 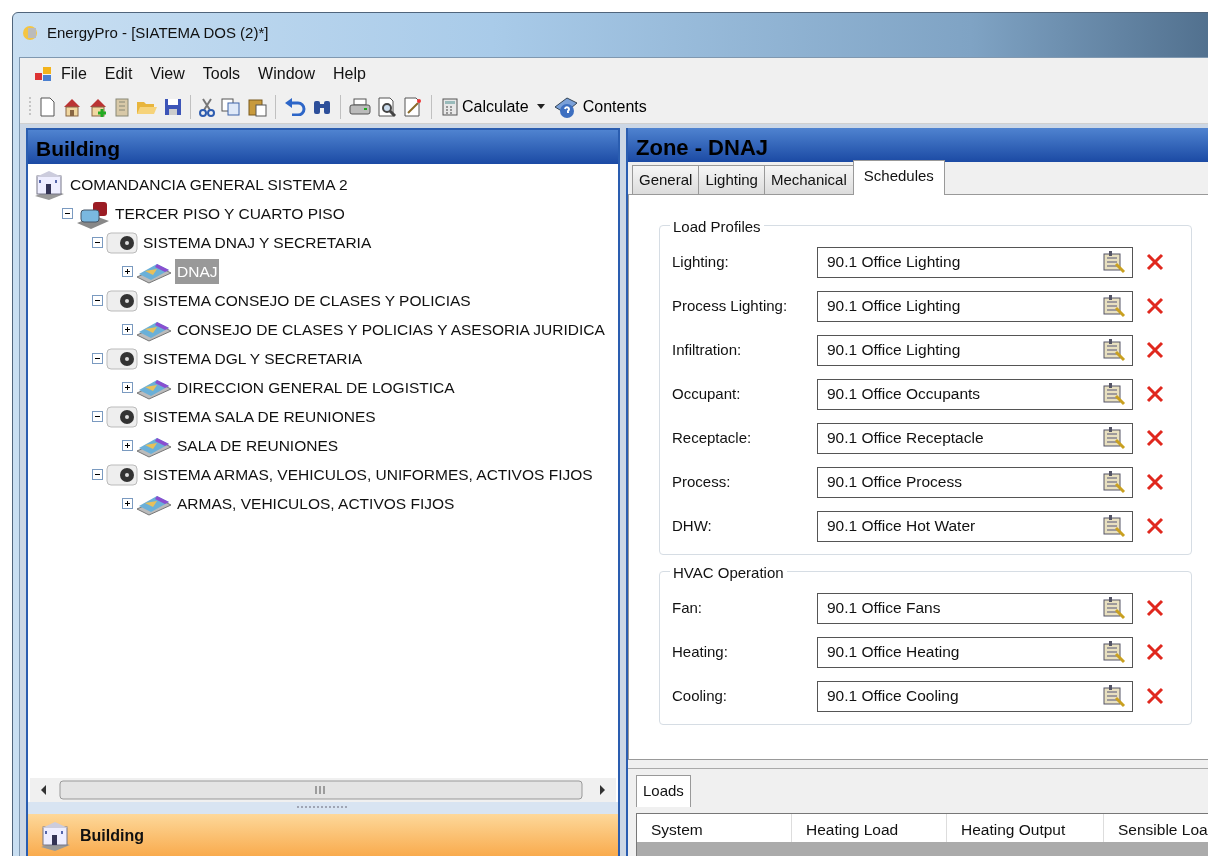 I want to click on app-icon, so click(x=30, y=33).